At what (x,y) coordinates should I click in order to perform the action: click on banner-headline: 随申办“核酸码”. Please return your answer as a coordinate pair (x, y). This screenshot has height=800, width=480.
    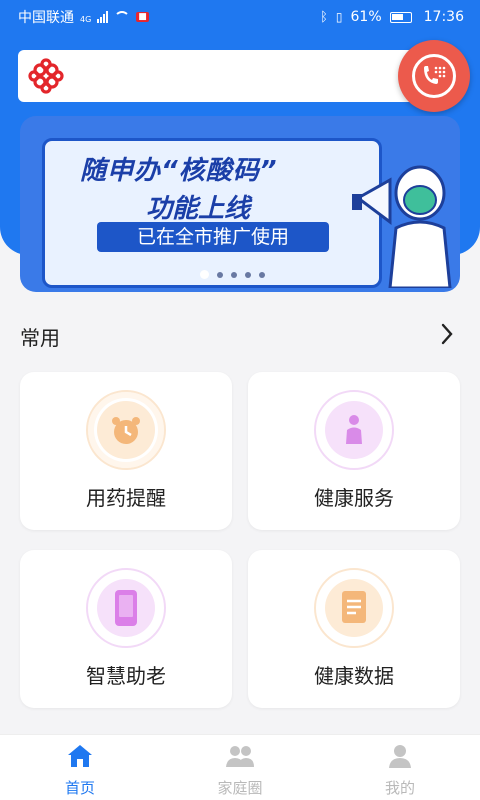
    Looking at the image, I should click on (179, 171).